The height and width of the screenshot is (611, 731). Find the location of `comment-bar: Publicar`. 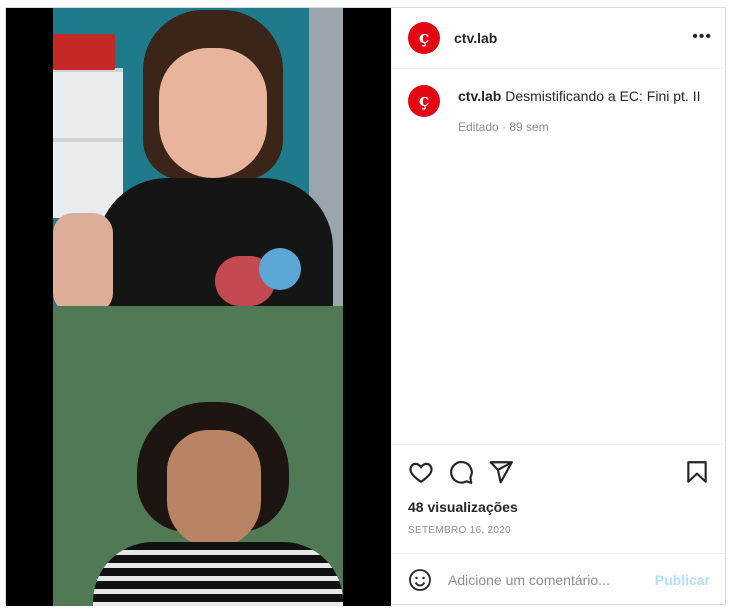

comment-bar: Publicar is located at coordinates (559, 579).